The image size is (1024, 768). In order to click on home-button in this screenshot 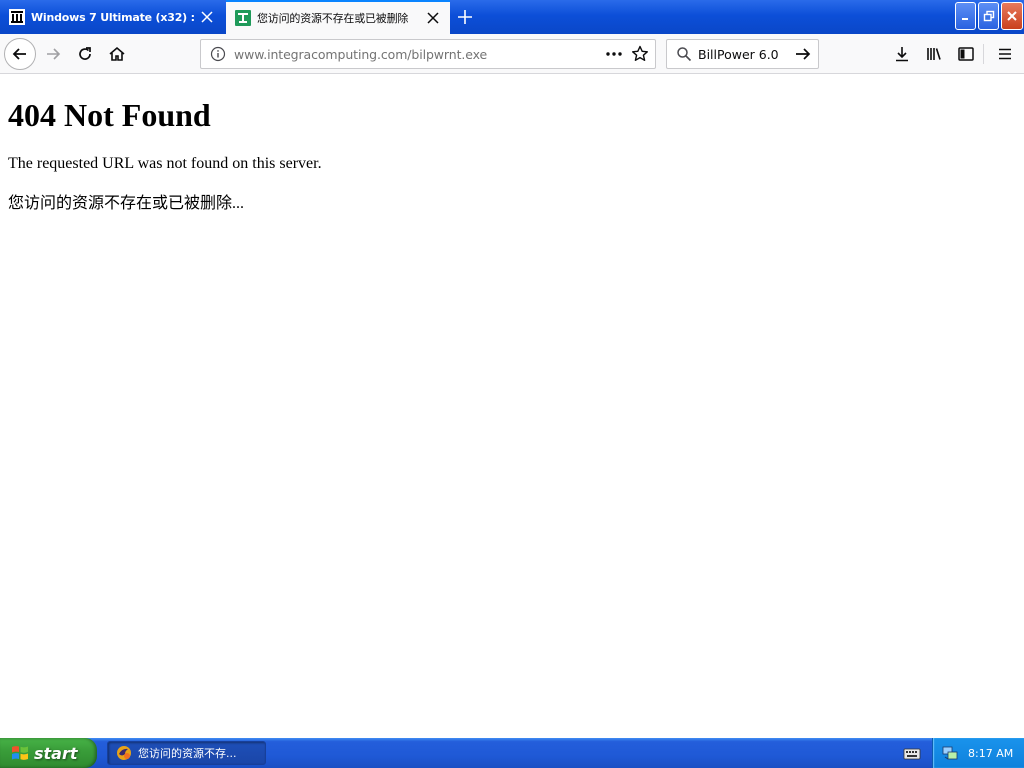, I will do `click(117, 54)`.